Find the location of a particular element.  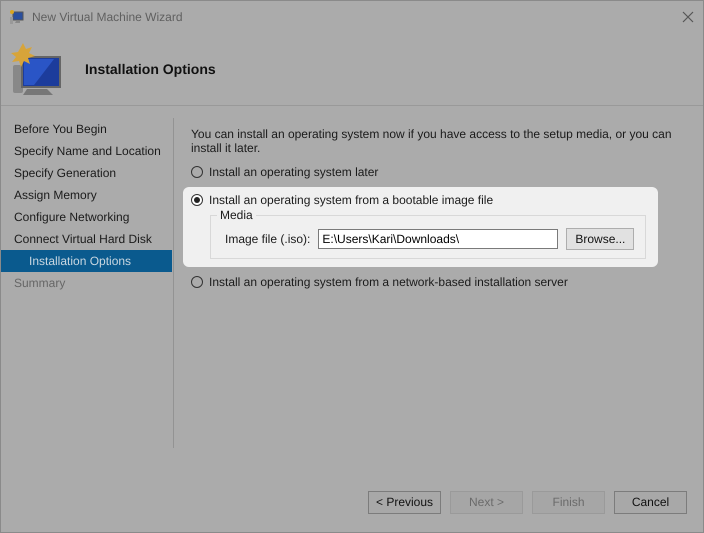

page-title: Installation Options is located at coordinates (150, 68).